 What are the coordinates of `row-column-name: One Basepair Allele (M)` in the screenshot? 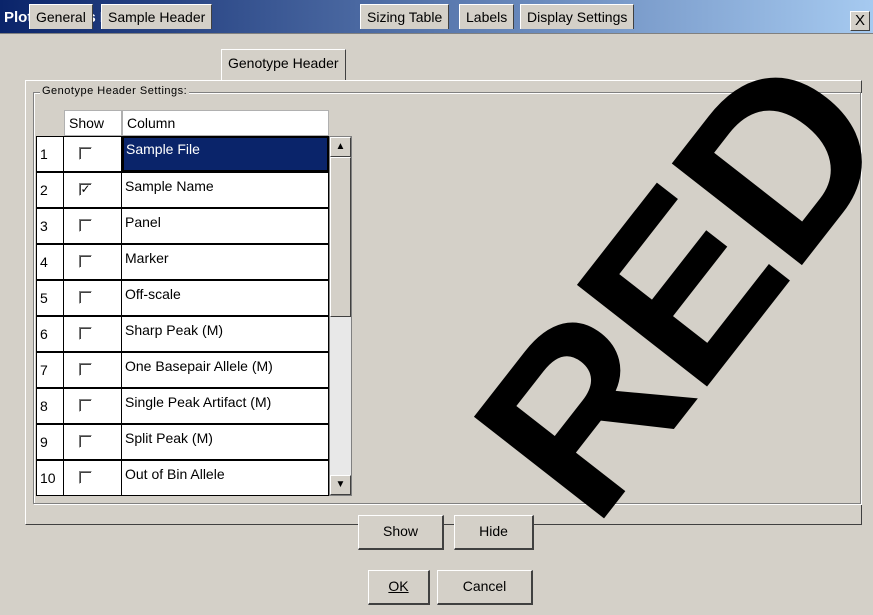 It's located at (225, 370).